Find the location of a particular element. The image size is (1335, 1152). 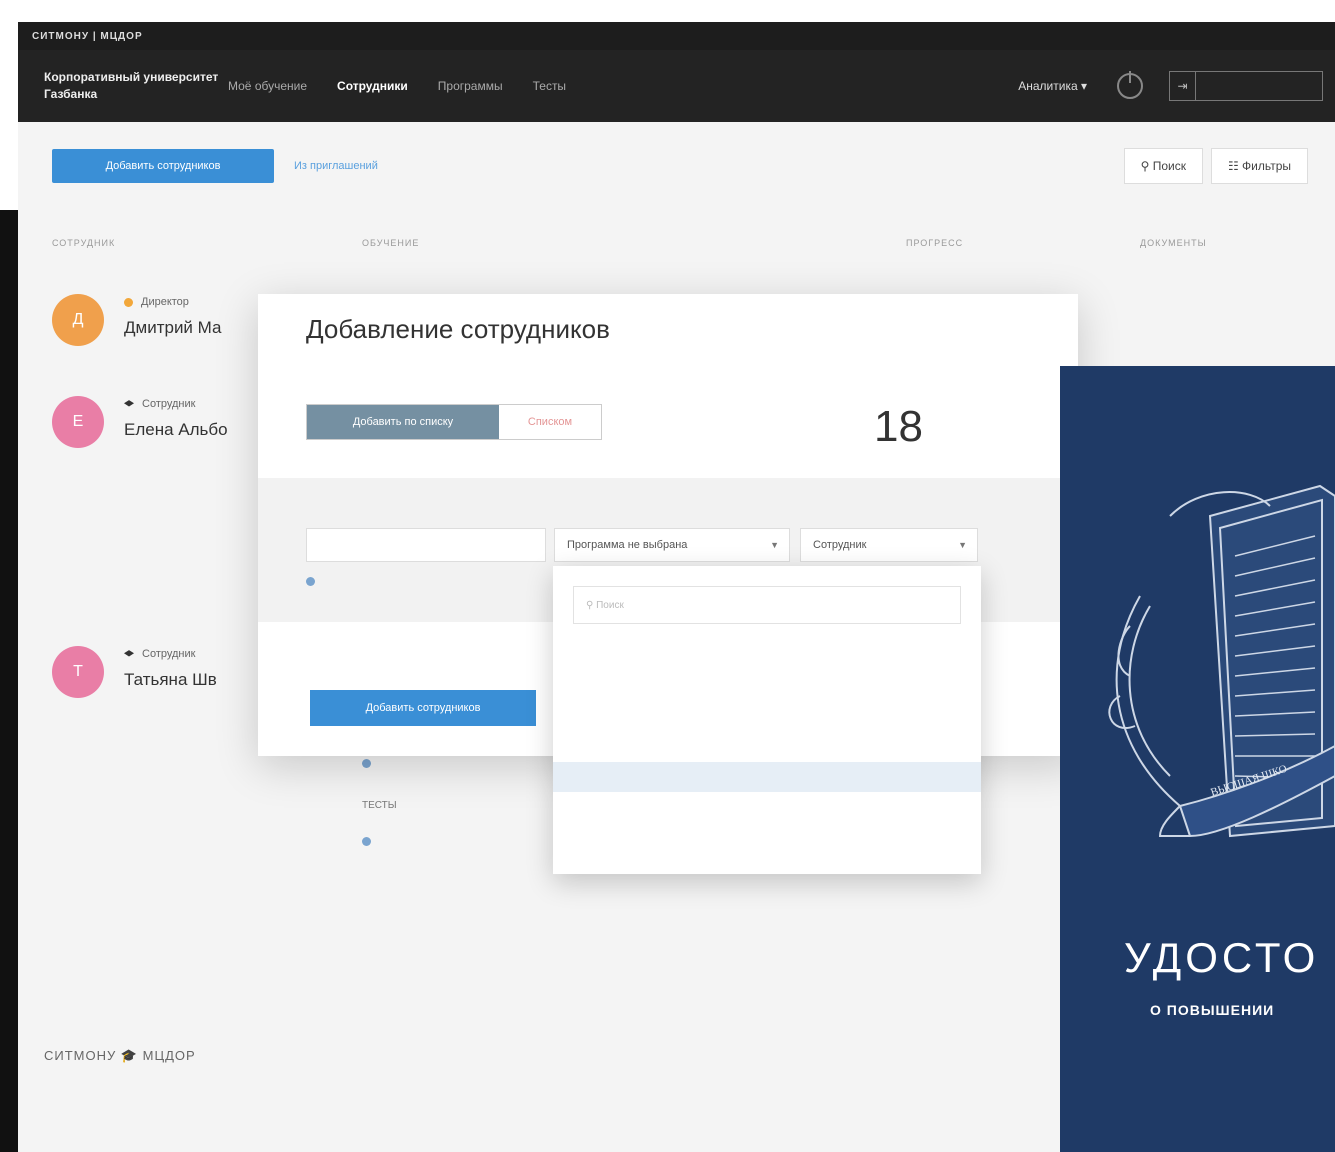

avatar: Т is located at coordinates (78, 672).